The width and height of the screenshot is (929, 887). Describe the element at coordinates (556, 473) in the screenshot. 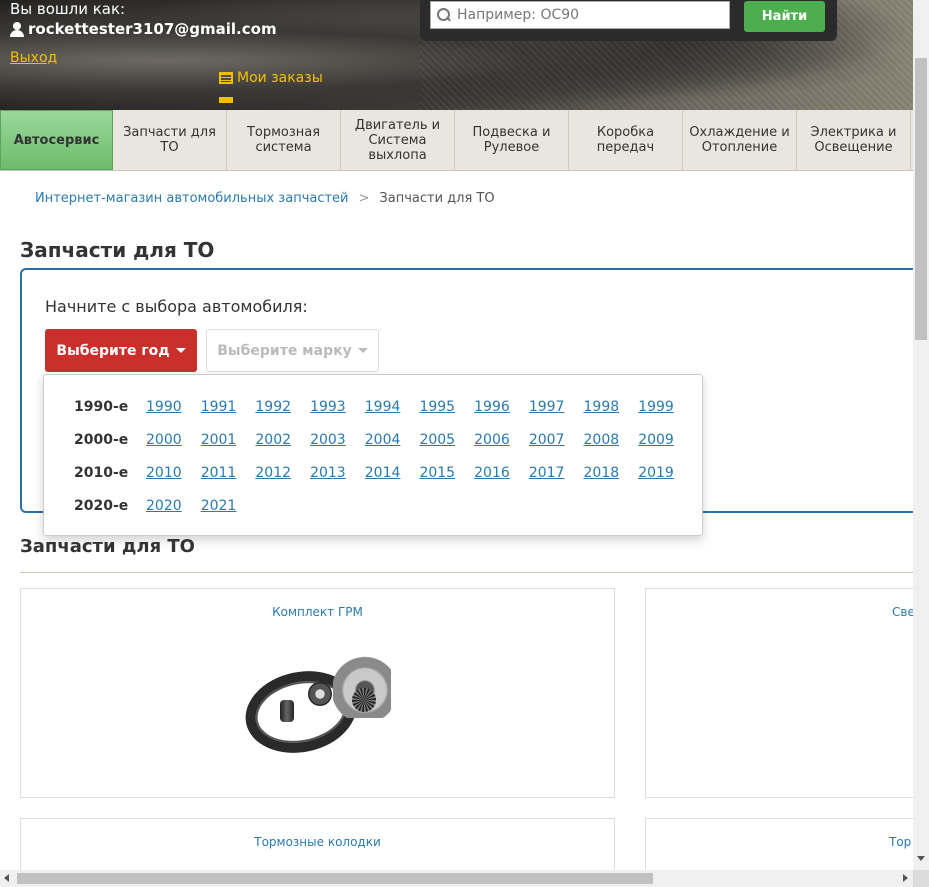

I see `year-link: 2017` at that location.